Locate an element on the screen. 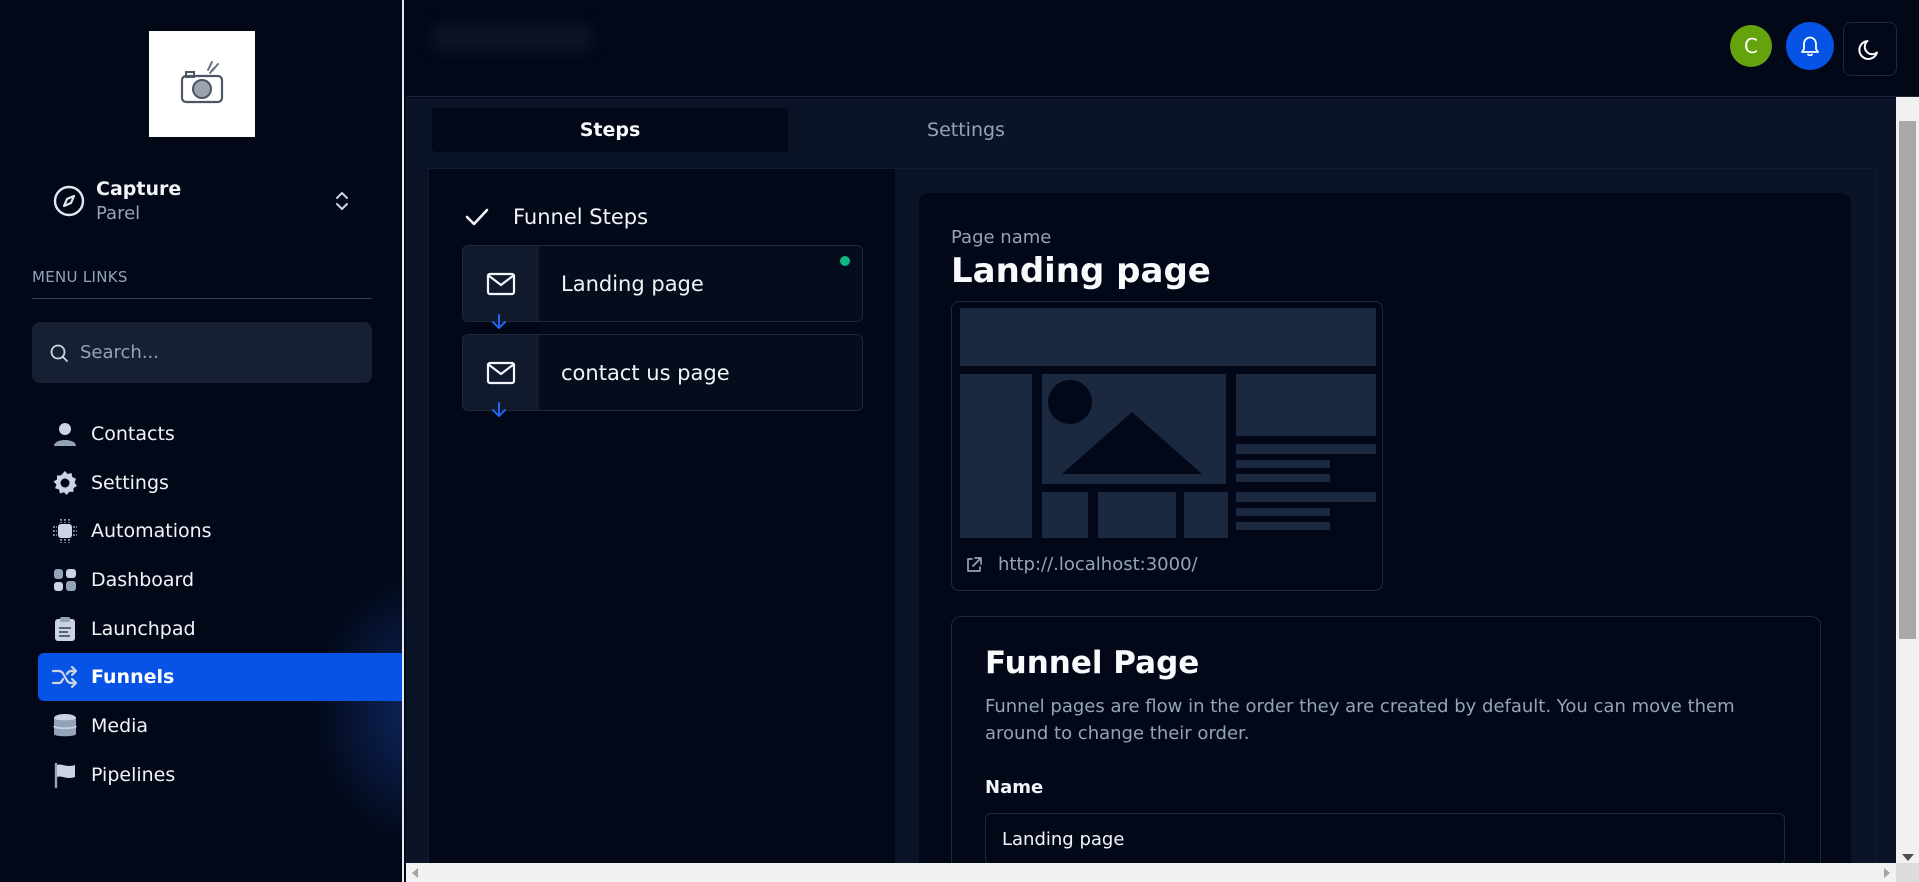 The width and height of the screenshot is (1919, 882). page-name-title: Landing page is located at coordinates (1081, 271).